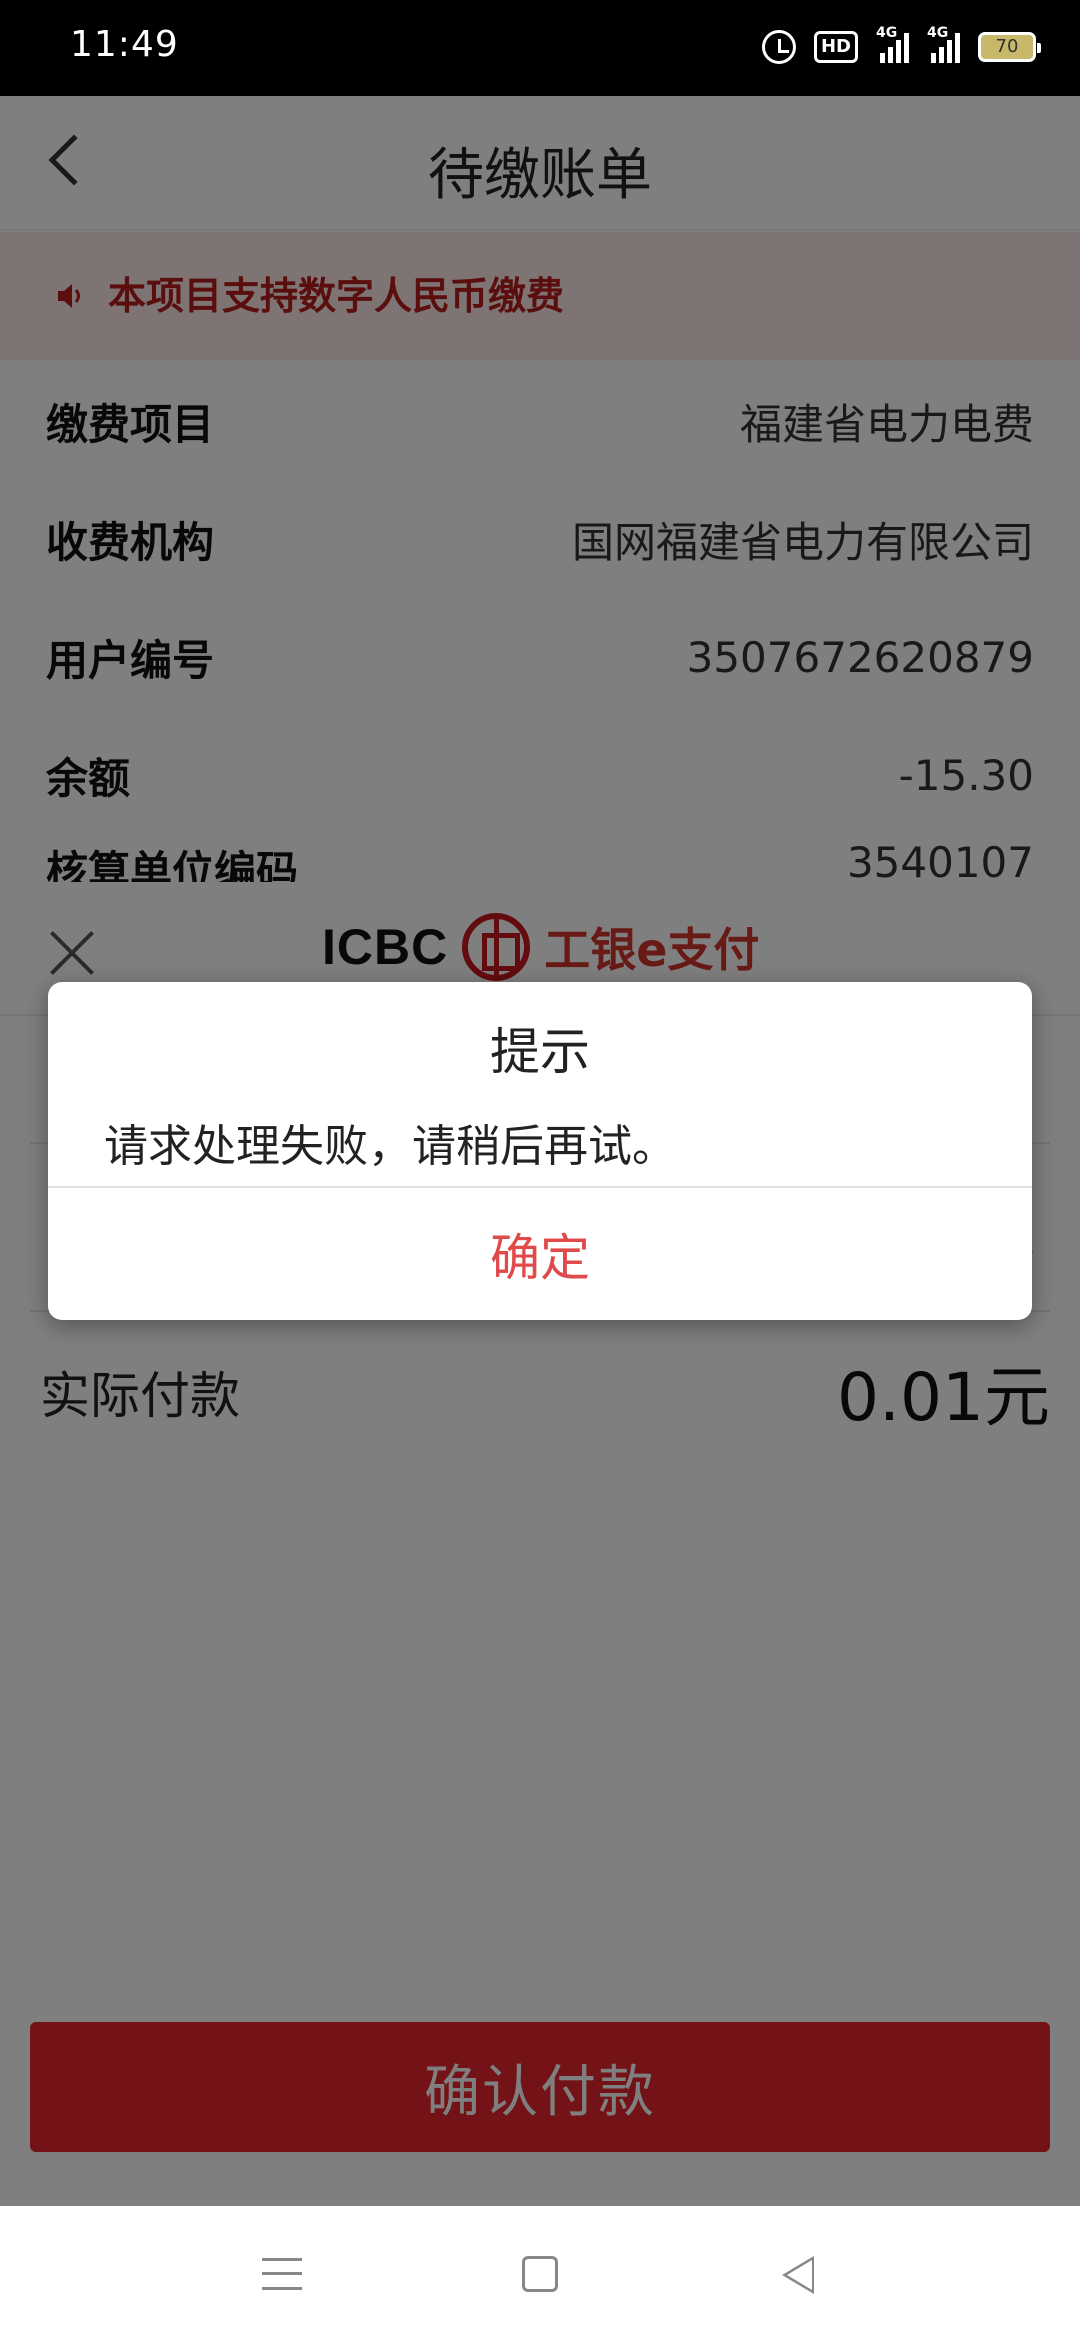  What do you see at coordinates (938, 33) in the screenshot?
I see `sim2-network-label: 4G` at bounding box center [938, 33].